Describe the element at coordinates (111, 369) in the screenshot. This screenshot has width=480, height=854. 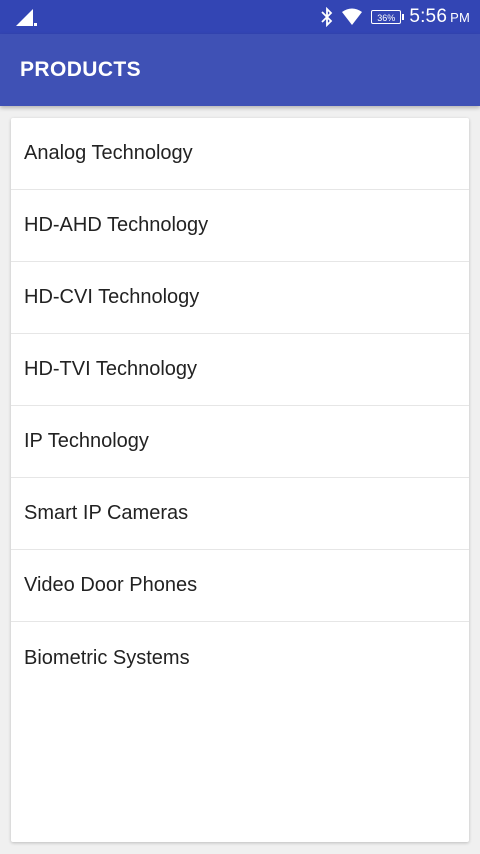
I see `list-item-label: HD-TVI Technology` at that location.